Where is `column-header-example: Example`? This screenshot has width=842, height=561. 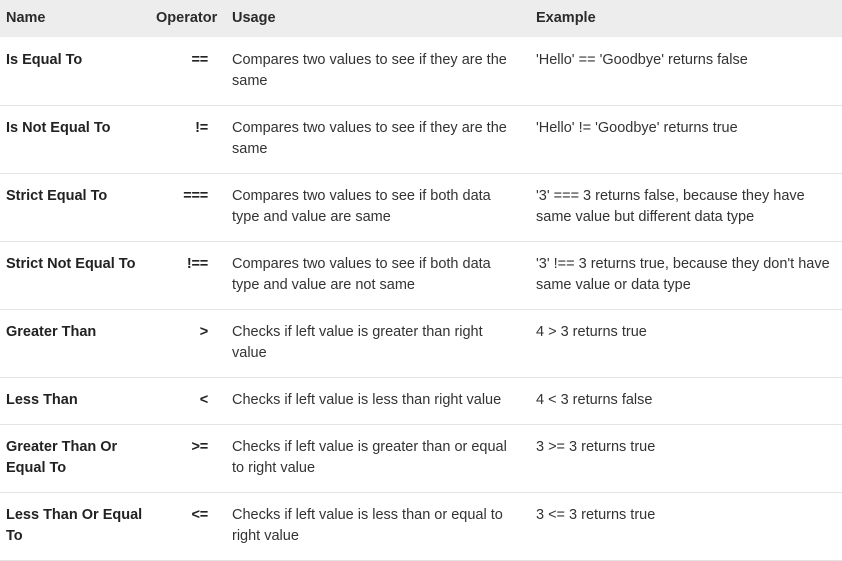 column-header-example: Example is located at coordinates (566, 18).